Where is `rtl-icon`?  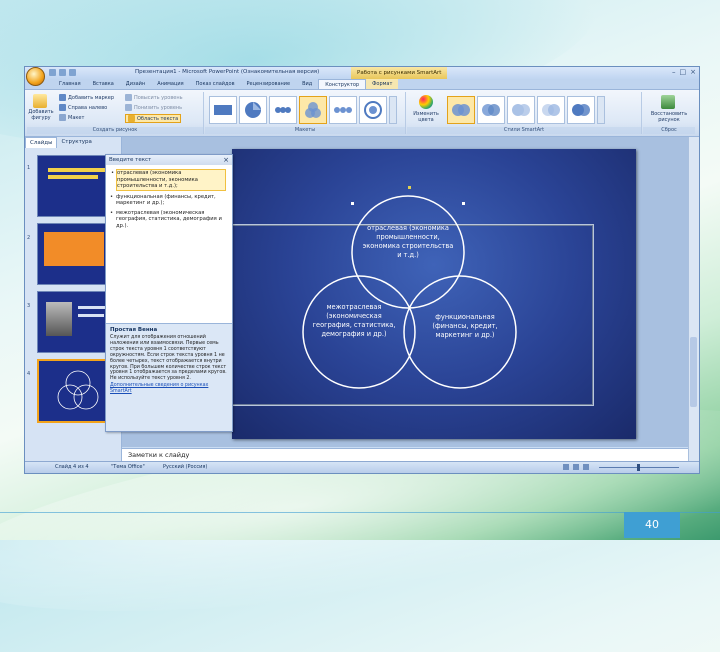 rtl-icon is located at coordinates (62, 107).